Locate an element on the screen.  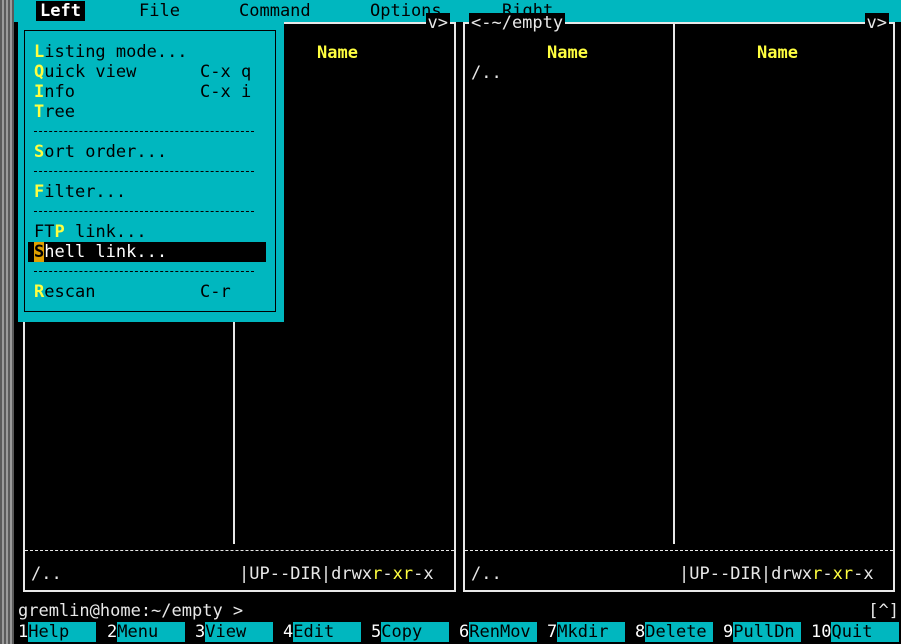
menubar: Left File Command Options Right is located at coordinates (457, 11).